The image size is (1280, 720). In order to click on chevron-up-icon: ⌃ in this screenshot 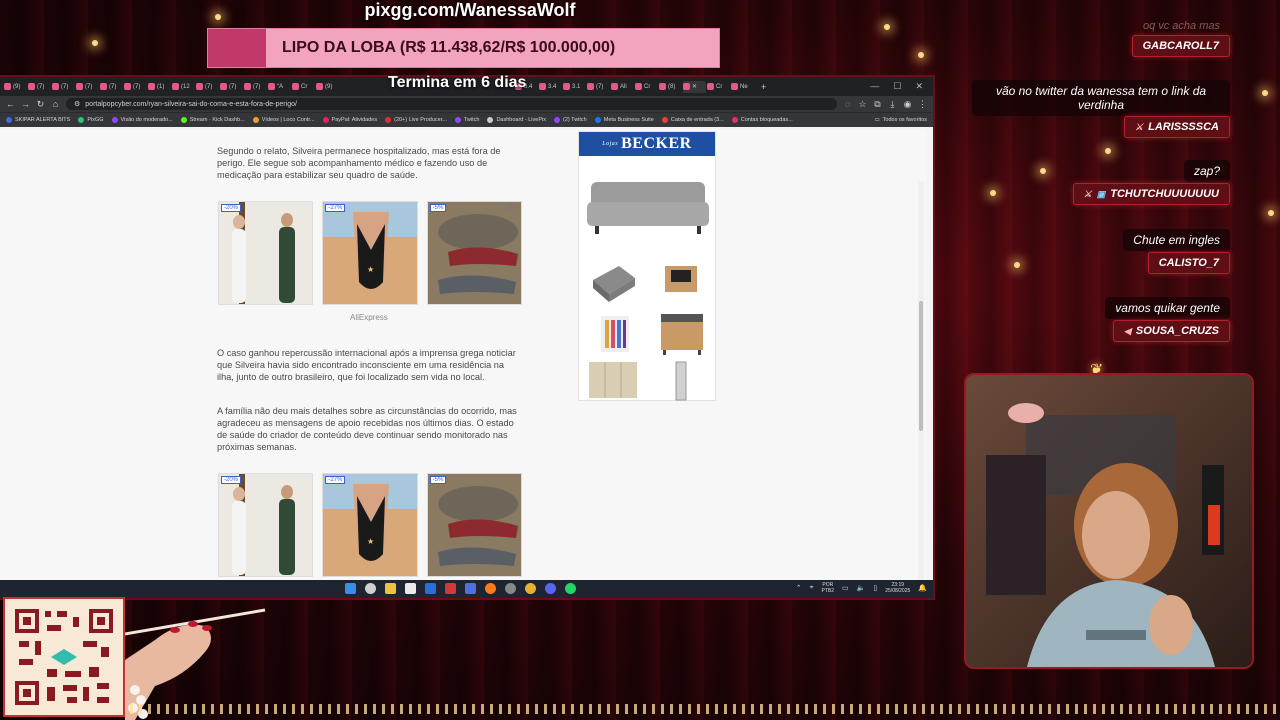, I will do `click(799, 588)`.